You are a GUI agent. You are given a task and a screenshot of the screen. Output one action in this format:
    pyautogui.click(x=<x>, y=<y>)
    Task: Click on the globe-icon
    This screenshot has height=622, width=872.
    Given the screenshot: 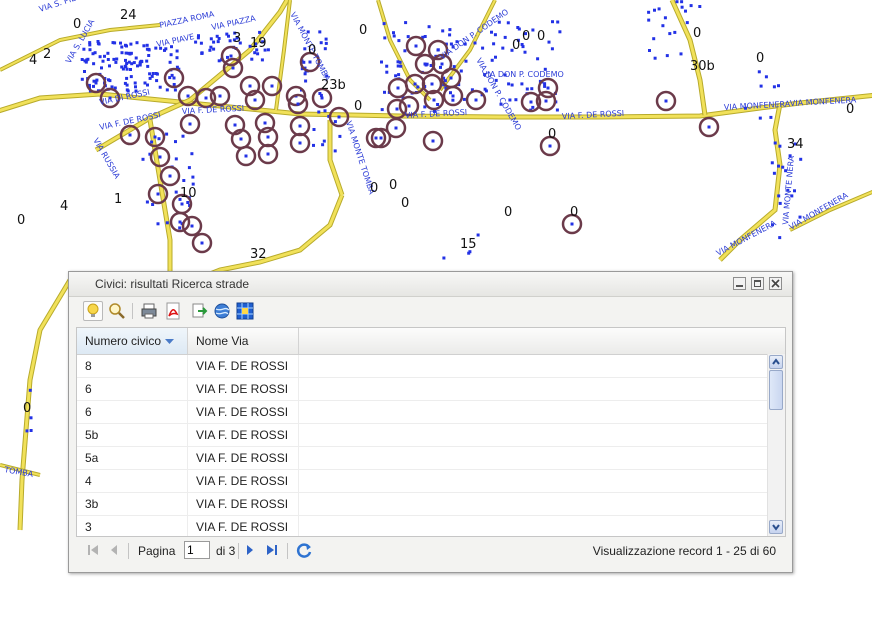 What is the action you would take?
    pyautogui.click(x=222, y=311)
    